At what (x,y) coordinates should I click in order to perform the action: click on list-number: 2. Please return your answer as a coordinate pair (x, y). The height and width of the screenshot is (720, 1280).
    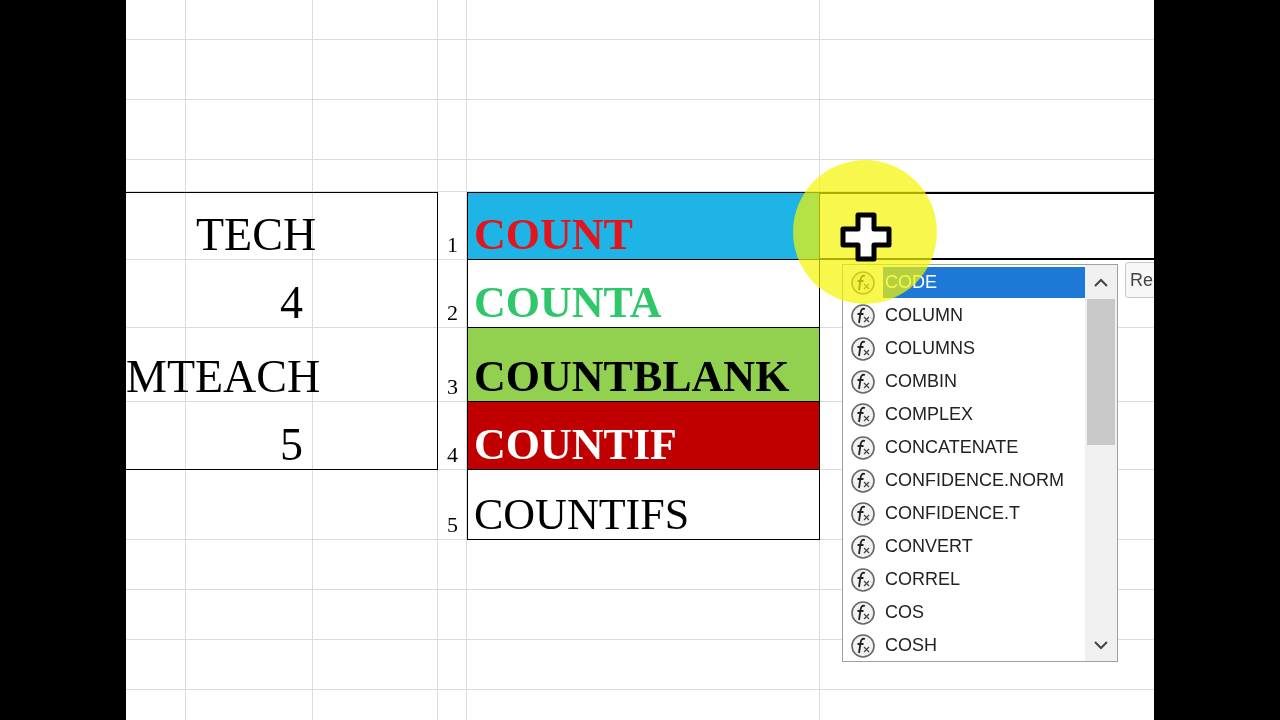
    Looking at the image, I should click on (452, 313).